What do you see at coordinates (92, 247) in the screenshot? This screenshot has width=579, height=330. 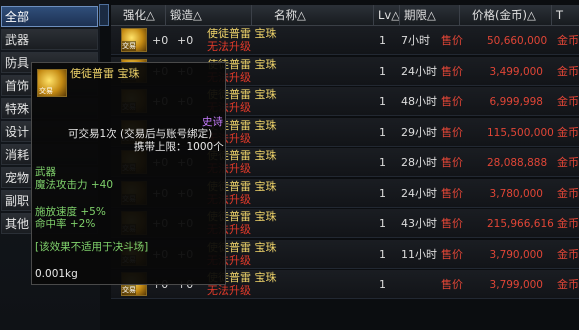 I see `tooltip-note: [该效果不适用于决斗场]` at bounding box center [92, 247].